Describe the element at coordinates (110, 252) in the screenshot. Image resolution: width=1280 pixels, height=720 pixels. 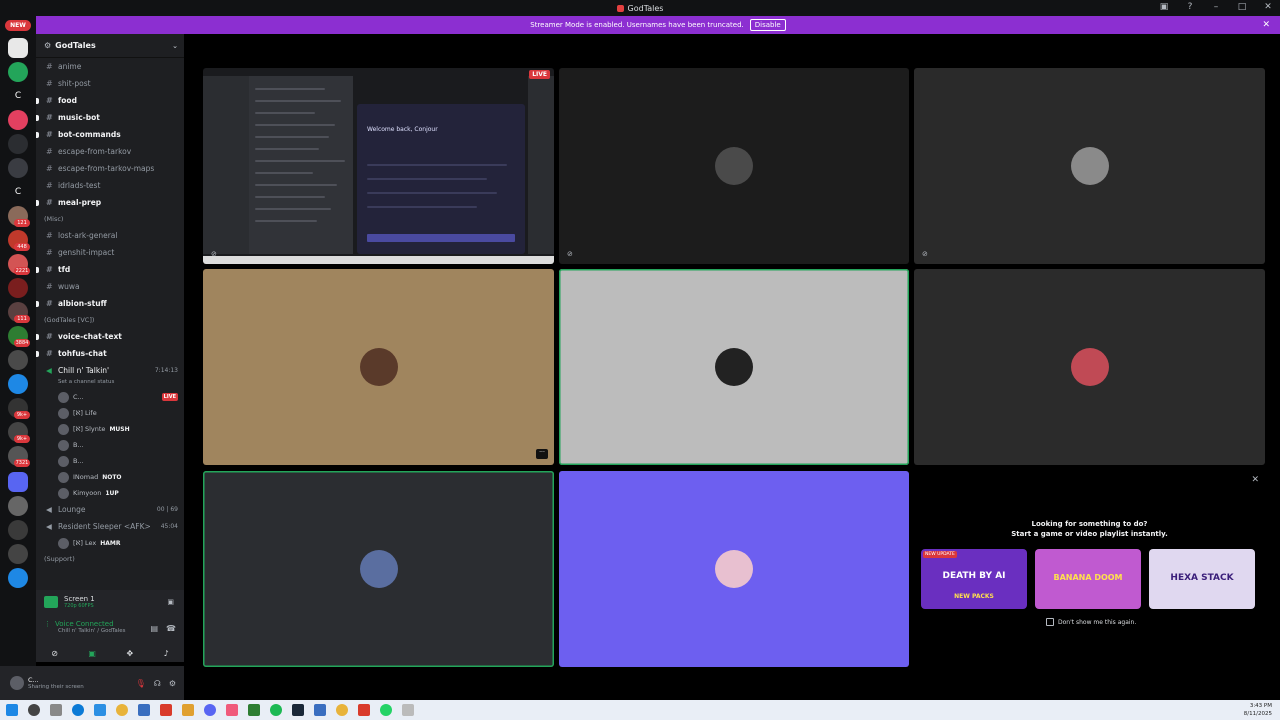
I see `channel-genshit-impact: # genshit-impact` at that location.